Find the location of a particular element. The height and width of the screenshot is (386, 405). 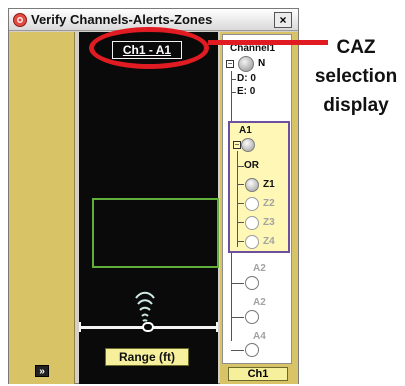

callout-line-2: selection is located at coordinates (356, 76).